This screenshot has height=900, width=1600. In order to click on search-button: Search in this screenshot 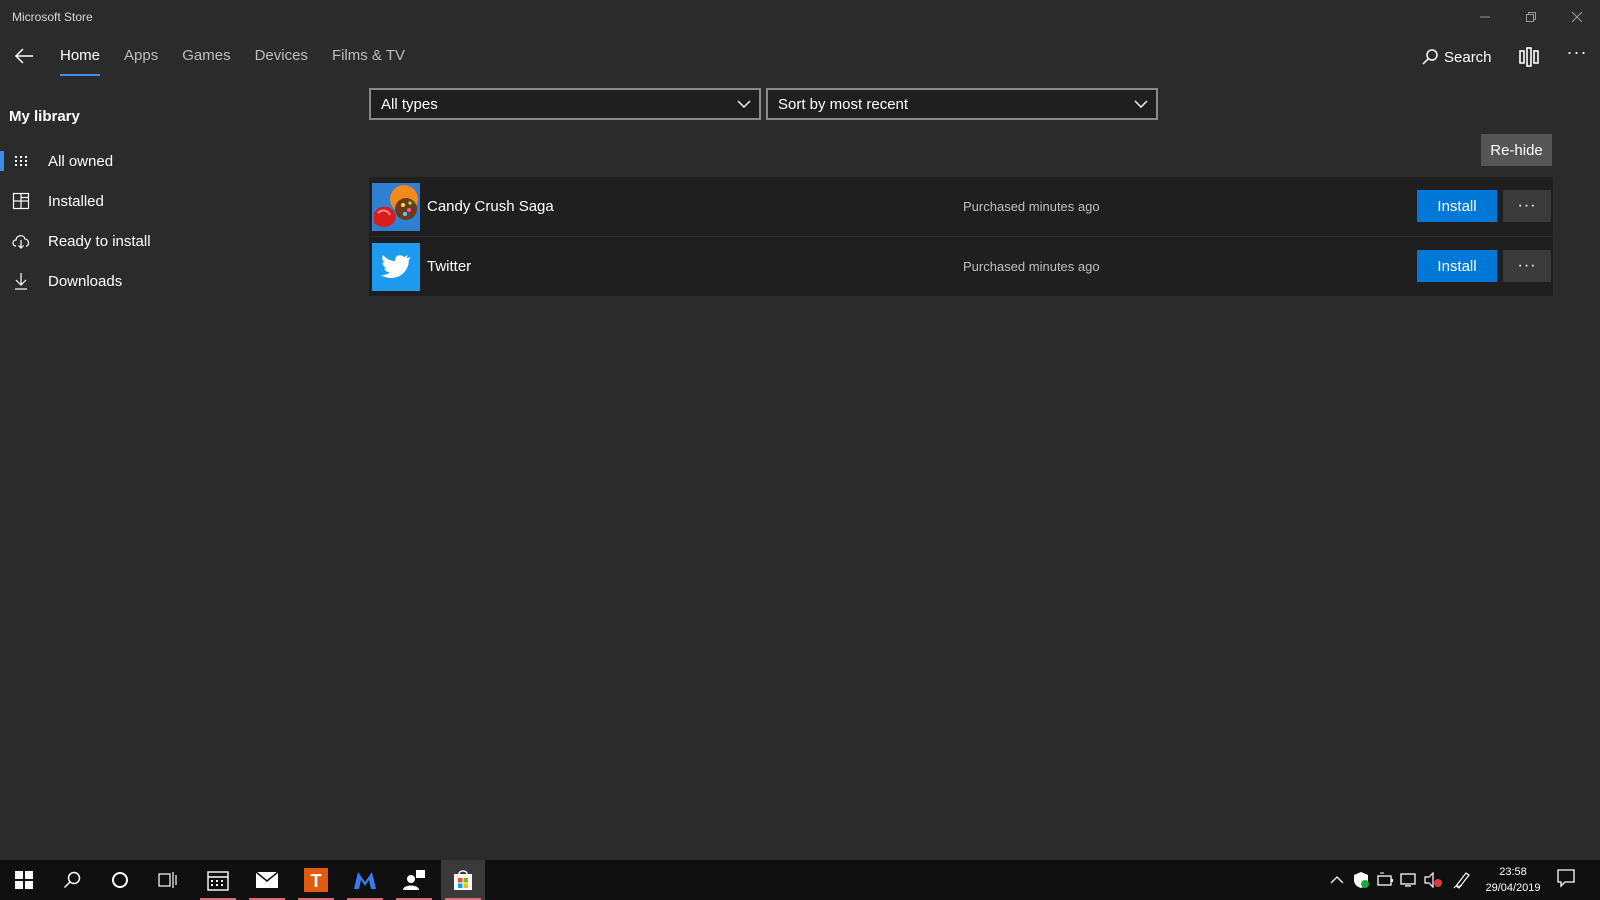, I will do `click(1457, 57)`.